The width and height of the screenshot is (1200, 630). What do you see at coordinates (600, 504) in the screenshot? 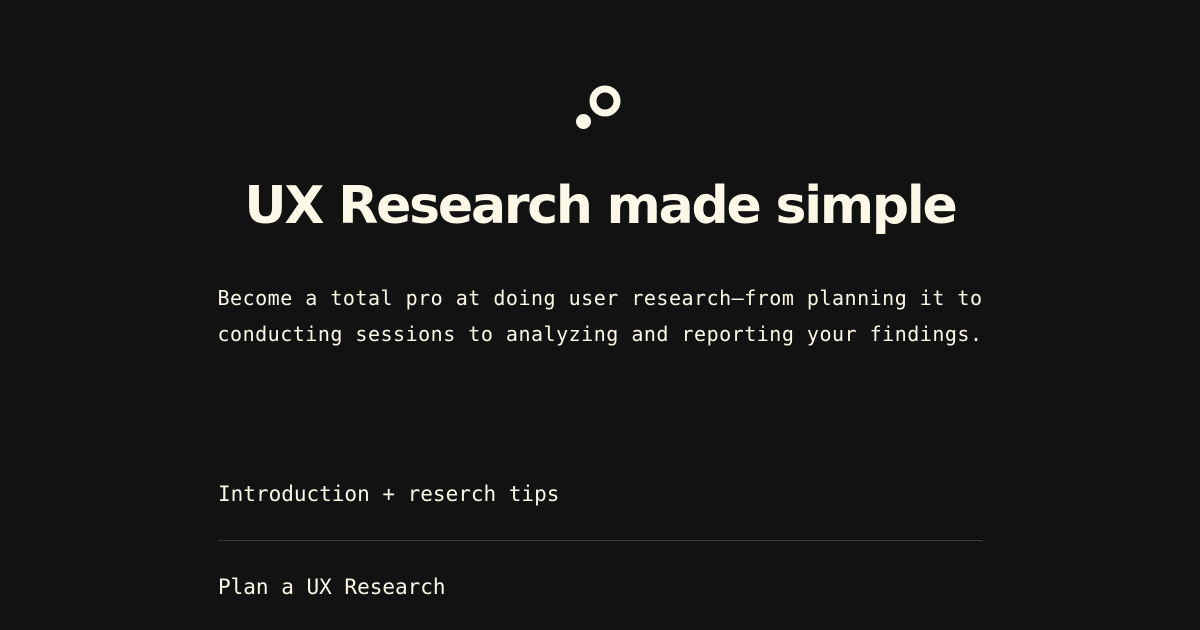
I see `lesson-item-introduction: Introduction + reserch tips` at bounding box center [600, 504].